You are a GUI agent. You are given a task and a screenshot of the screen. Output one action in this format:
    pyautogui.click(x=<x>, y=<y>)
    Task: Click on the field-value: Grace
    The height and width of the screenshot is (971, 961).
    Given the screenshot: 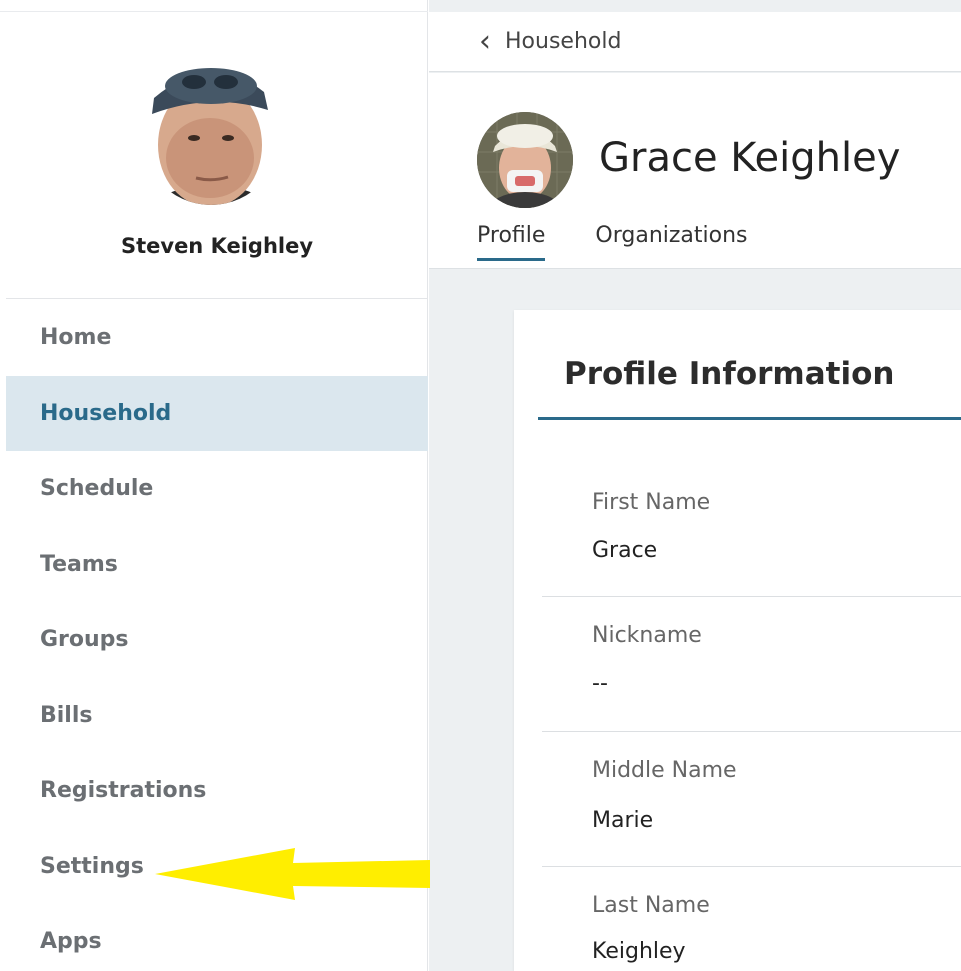 What is the action you would take?
    pyautogui.click(x=625, y=550)
    